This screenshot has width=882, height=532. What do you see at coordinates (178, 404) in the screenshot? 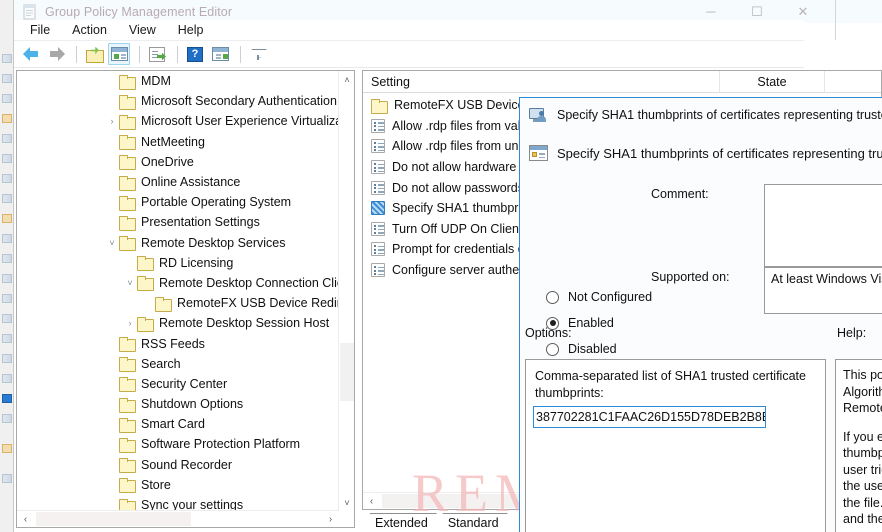
I see `tree-item-shutdown-options: Shutdown Options` at bounding box center [178, 404].